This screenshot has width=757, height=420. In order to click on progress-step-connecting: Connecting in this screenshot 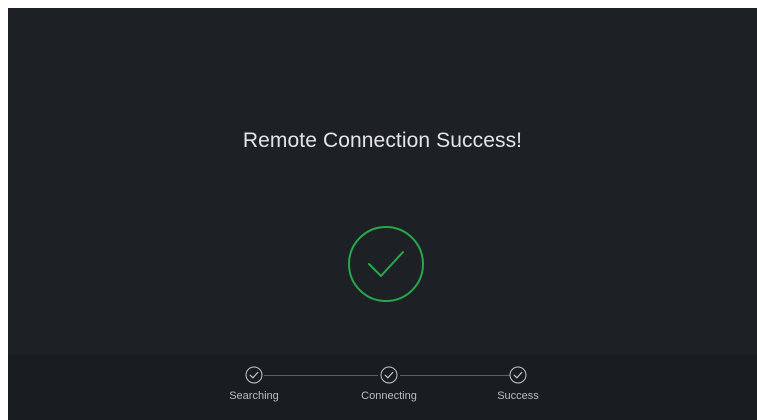, I will do `click(389, 384)`.